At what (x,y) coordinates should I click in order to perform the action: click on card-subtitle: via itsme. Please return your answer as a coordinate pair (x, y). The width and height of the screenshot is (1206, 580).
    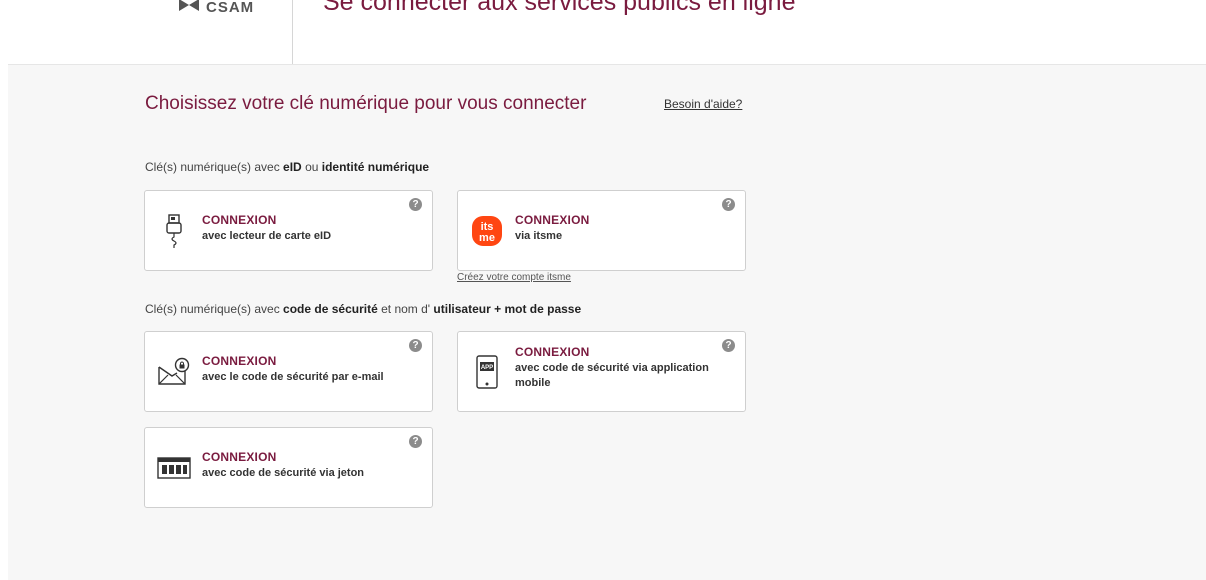
    Looking at the image, I should click on (539, 236).